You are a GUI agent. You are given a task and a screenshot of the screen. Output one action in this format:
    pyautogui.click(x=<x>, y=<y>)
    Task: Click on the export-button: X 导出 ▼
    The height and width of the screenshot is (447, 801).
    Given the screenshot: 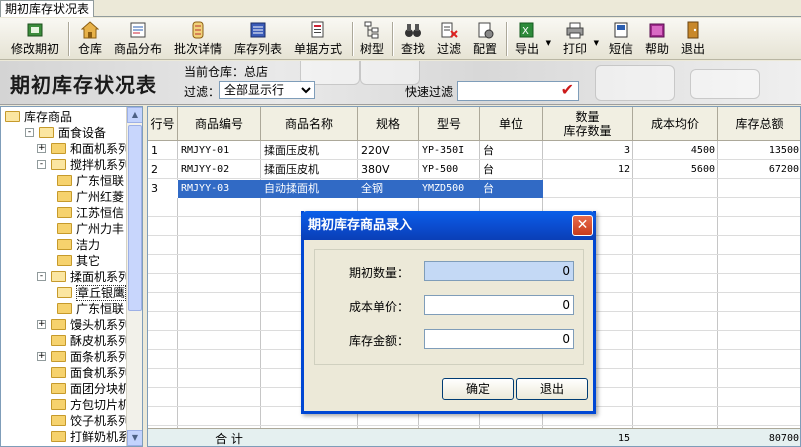 What is the action you would take?
    pyautogui.click(x=531, y=39)
    